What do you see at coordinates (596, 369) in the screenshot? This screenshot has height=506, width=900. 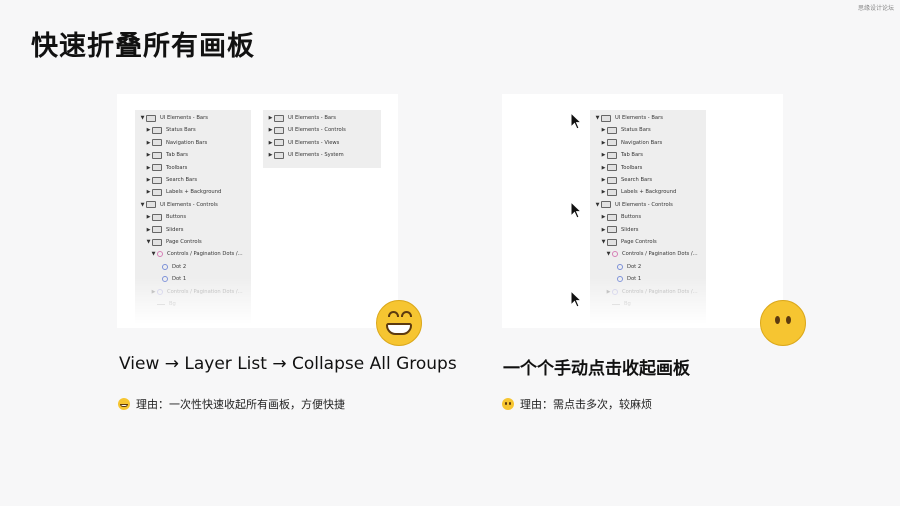 I see `right-caption: 一个个手动点击收起画板` at bounding box center [596, 369].